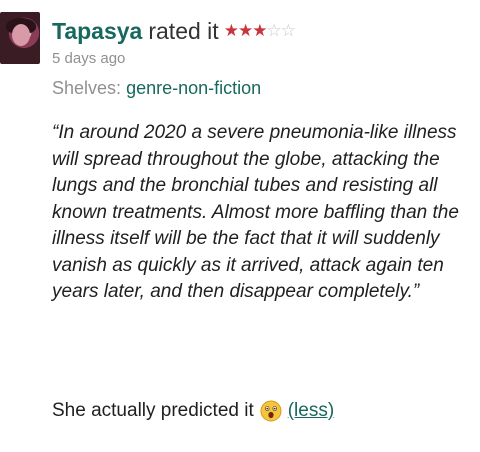  Describe the element at coordinates (183, 30) in the screenshot. I see `rated-it-text: rated it` at that location.